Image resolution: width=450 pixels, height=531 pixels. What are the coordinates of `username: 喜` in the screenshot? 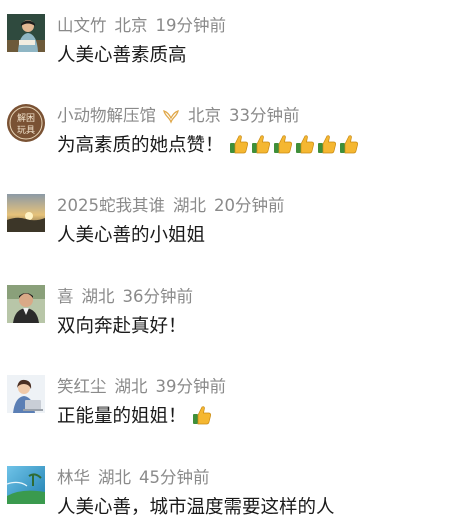 It's located at (65, 296).